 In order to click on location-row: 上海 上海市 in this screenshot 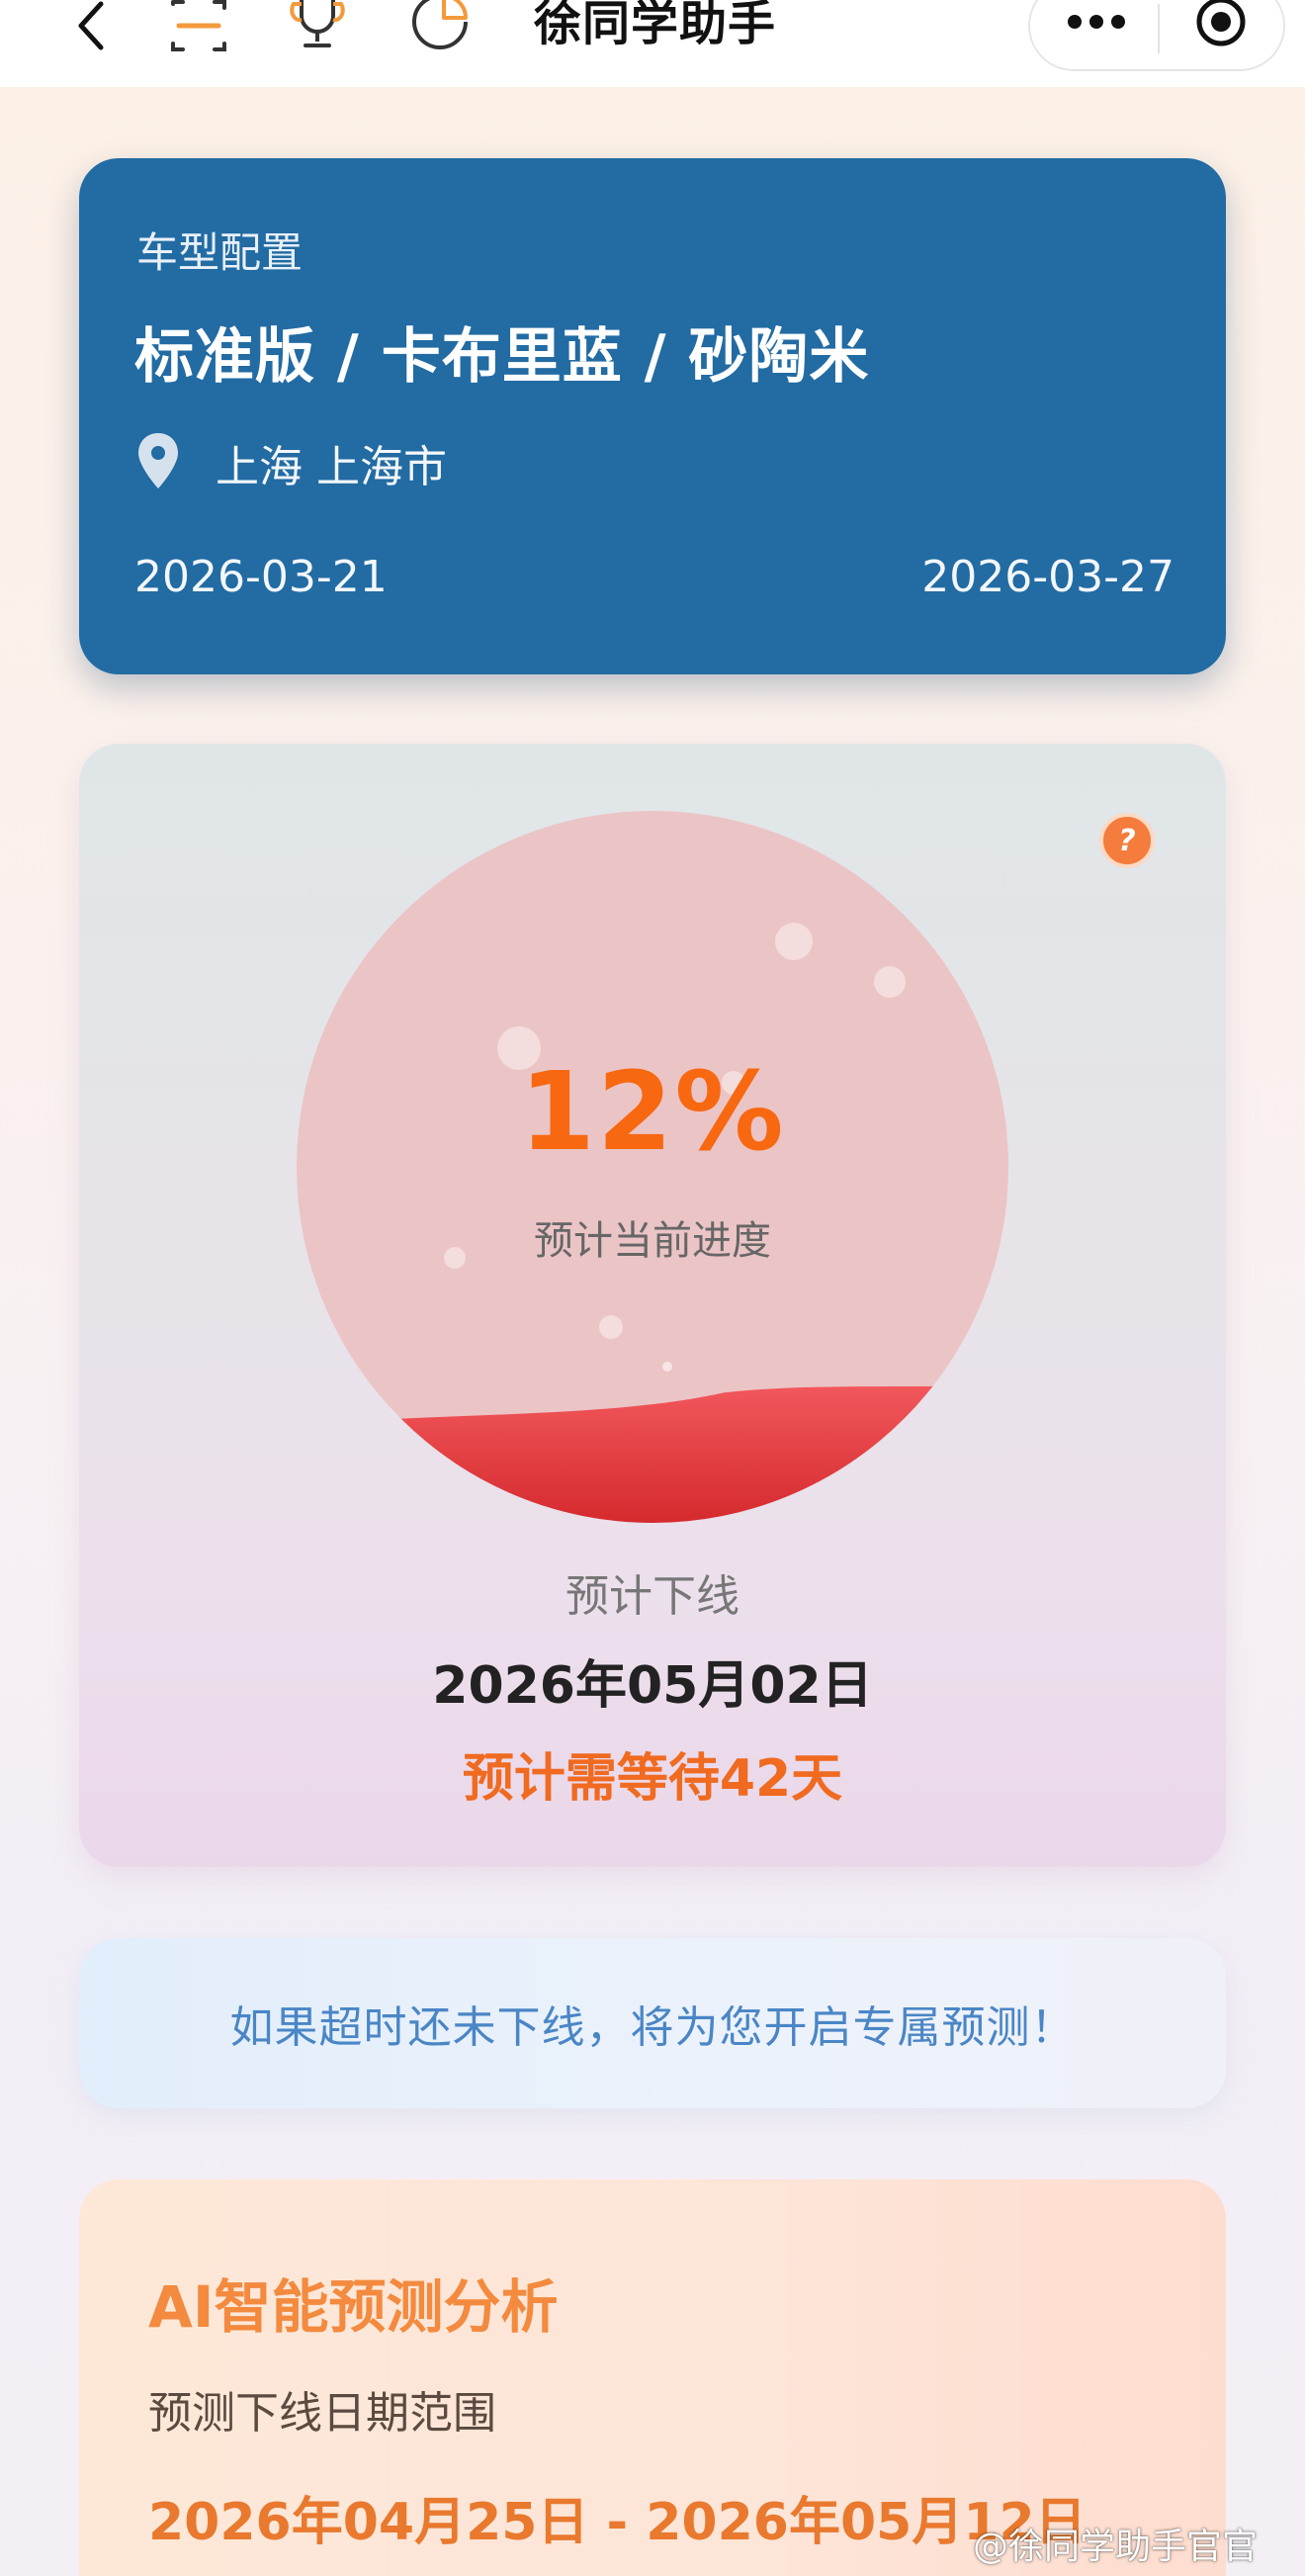, I will do `click(292, 462)`.